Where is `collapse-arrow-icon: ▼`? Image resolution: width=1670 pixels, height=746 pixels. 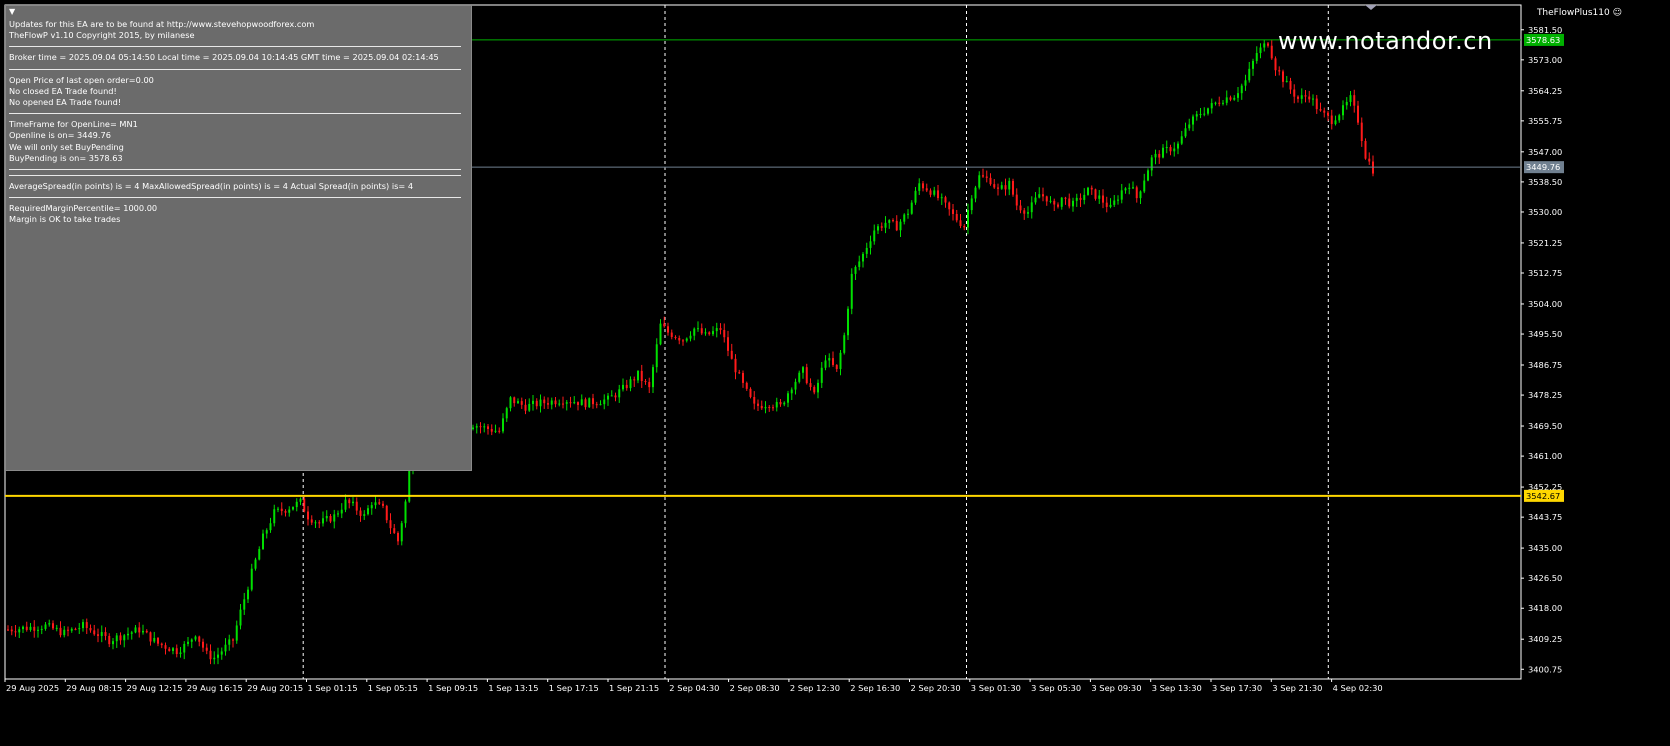 collapse-arrow-icon: ▼ is located at coordinates (12, 11).